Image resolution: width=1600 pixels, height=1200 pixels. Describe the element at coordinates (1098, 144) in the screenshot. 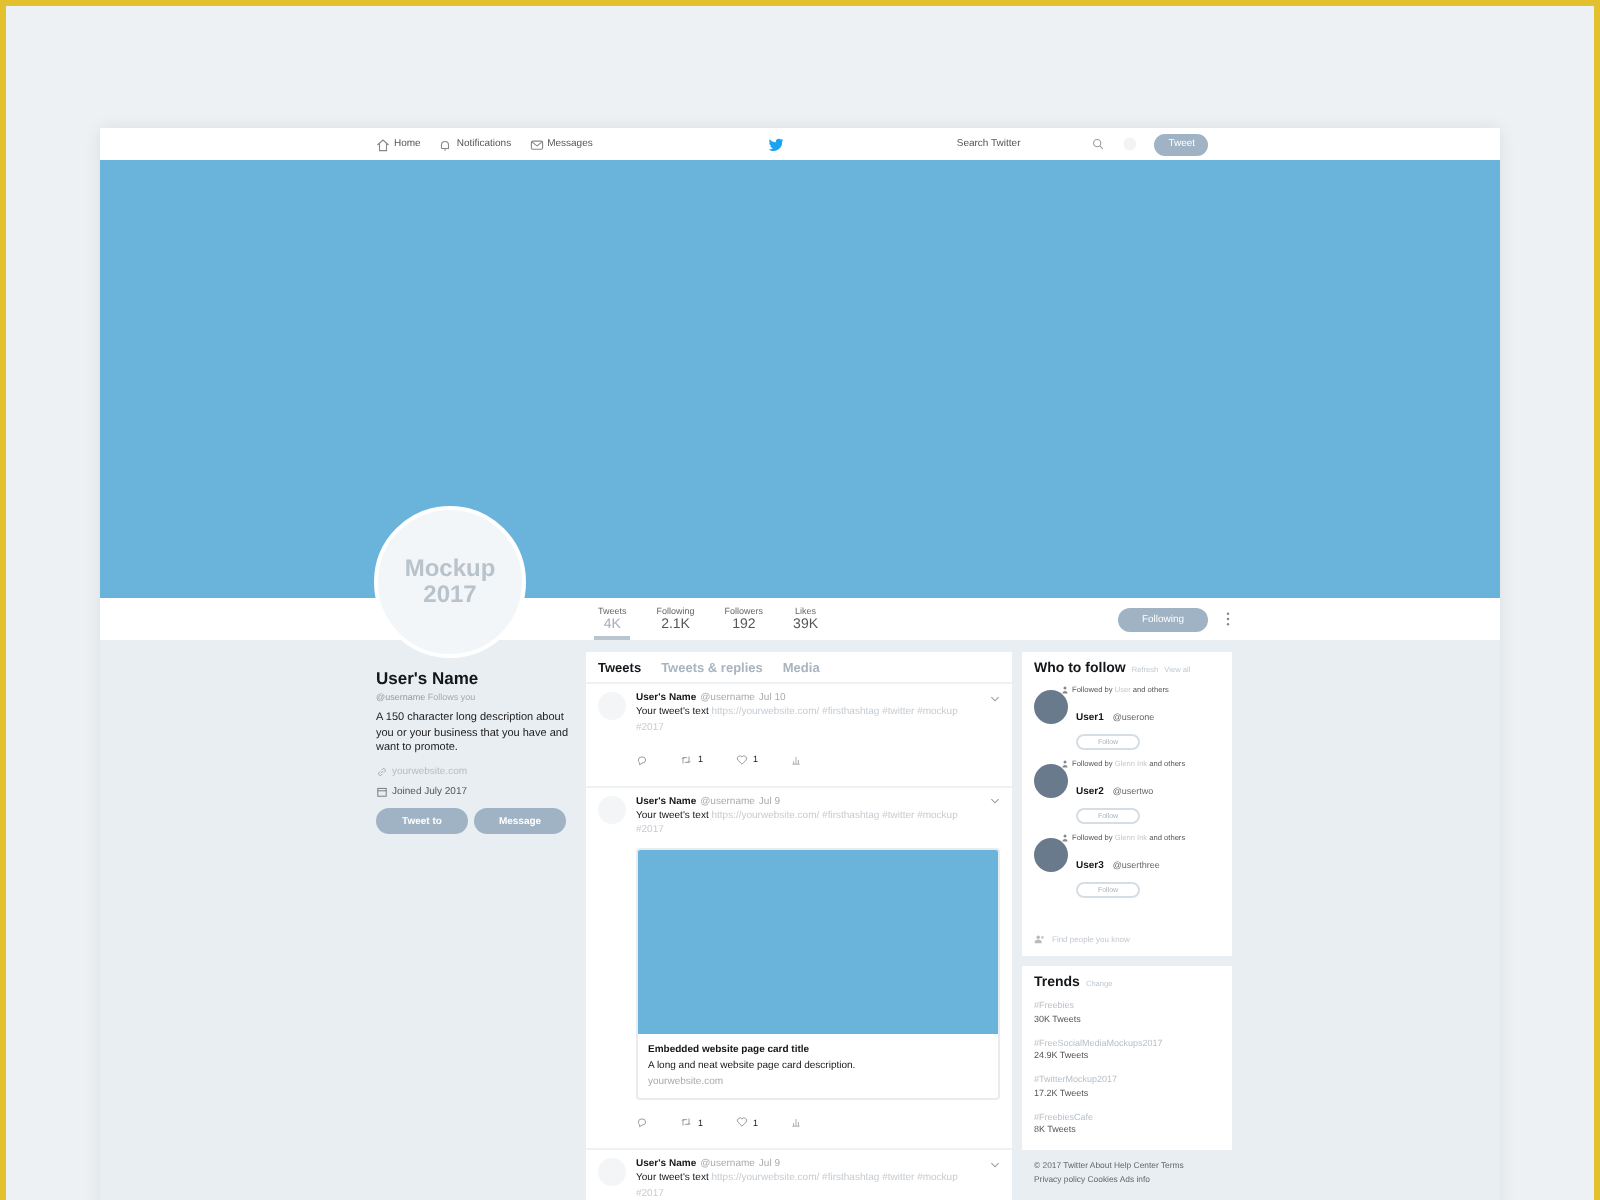

I see `search-icon` at that location.